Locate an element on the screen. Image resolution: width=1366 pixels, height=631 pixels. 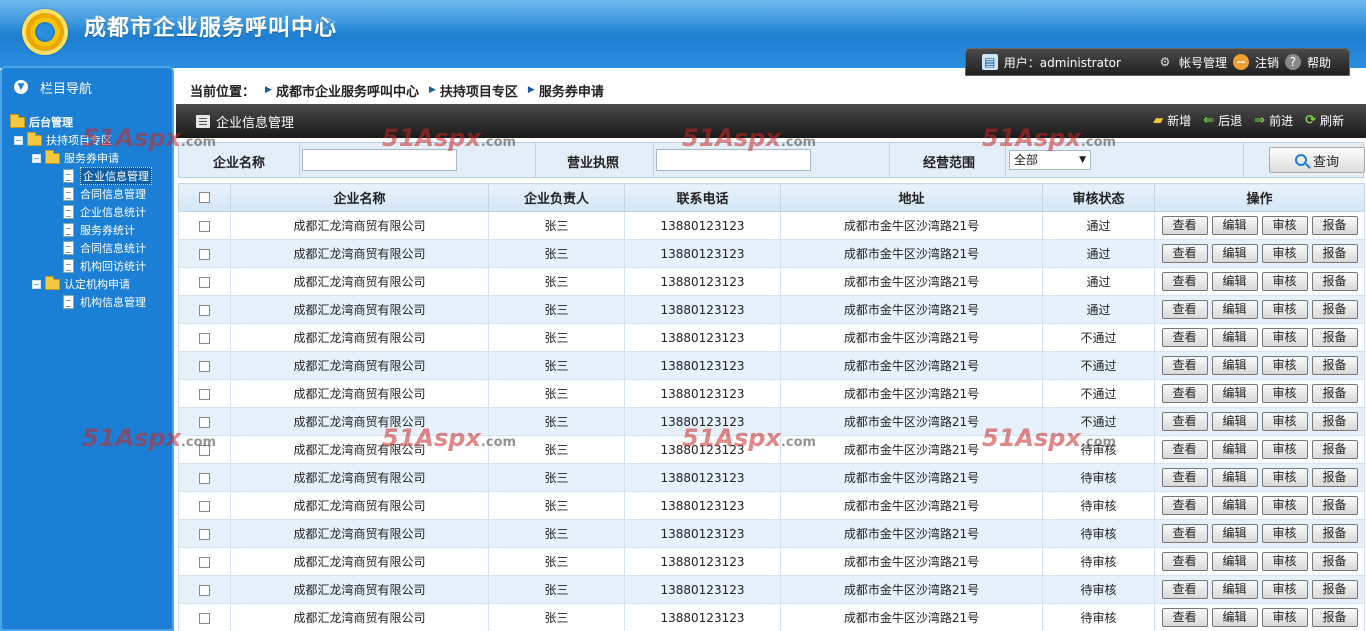
sidebar-item: 企业信息管理 is located at coordinates (101, 176).